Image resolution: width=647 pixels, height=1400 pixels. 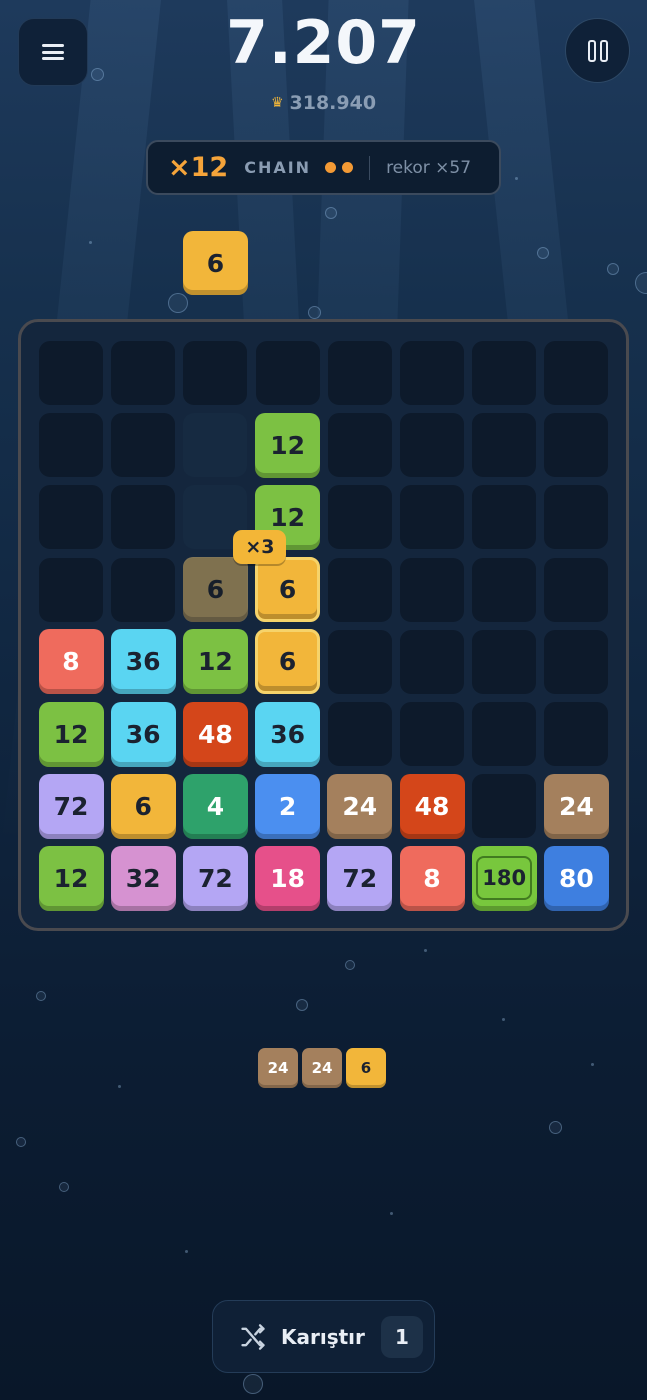 I want to click on next-tile: 6, so click(x=215, y=263).